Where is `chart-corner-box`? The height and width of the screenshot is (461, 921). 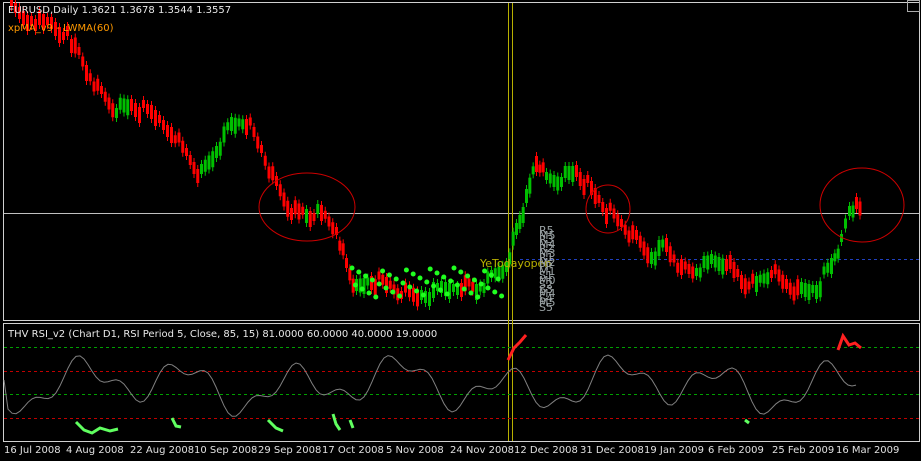 chart-corner-box is located at coordinates (913, 6).